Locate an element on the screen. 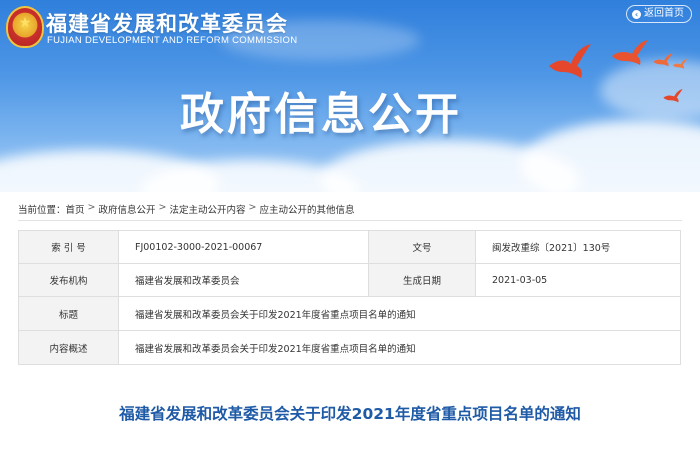  banner-title: 政府信息公开 is located at coordinates (321, 114).